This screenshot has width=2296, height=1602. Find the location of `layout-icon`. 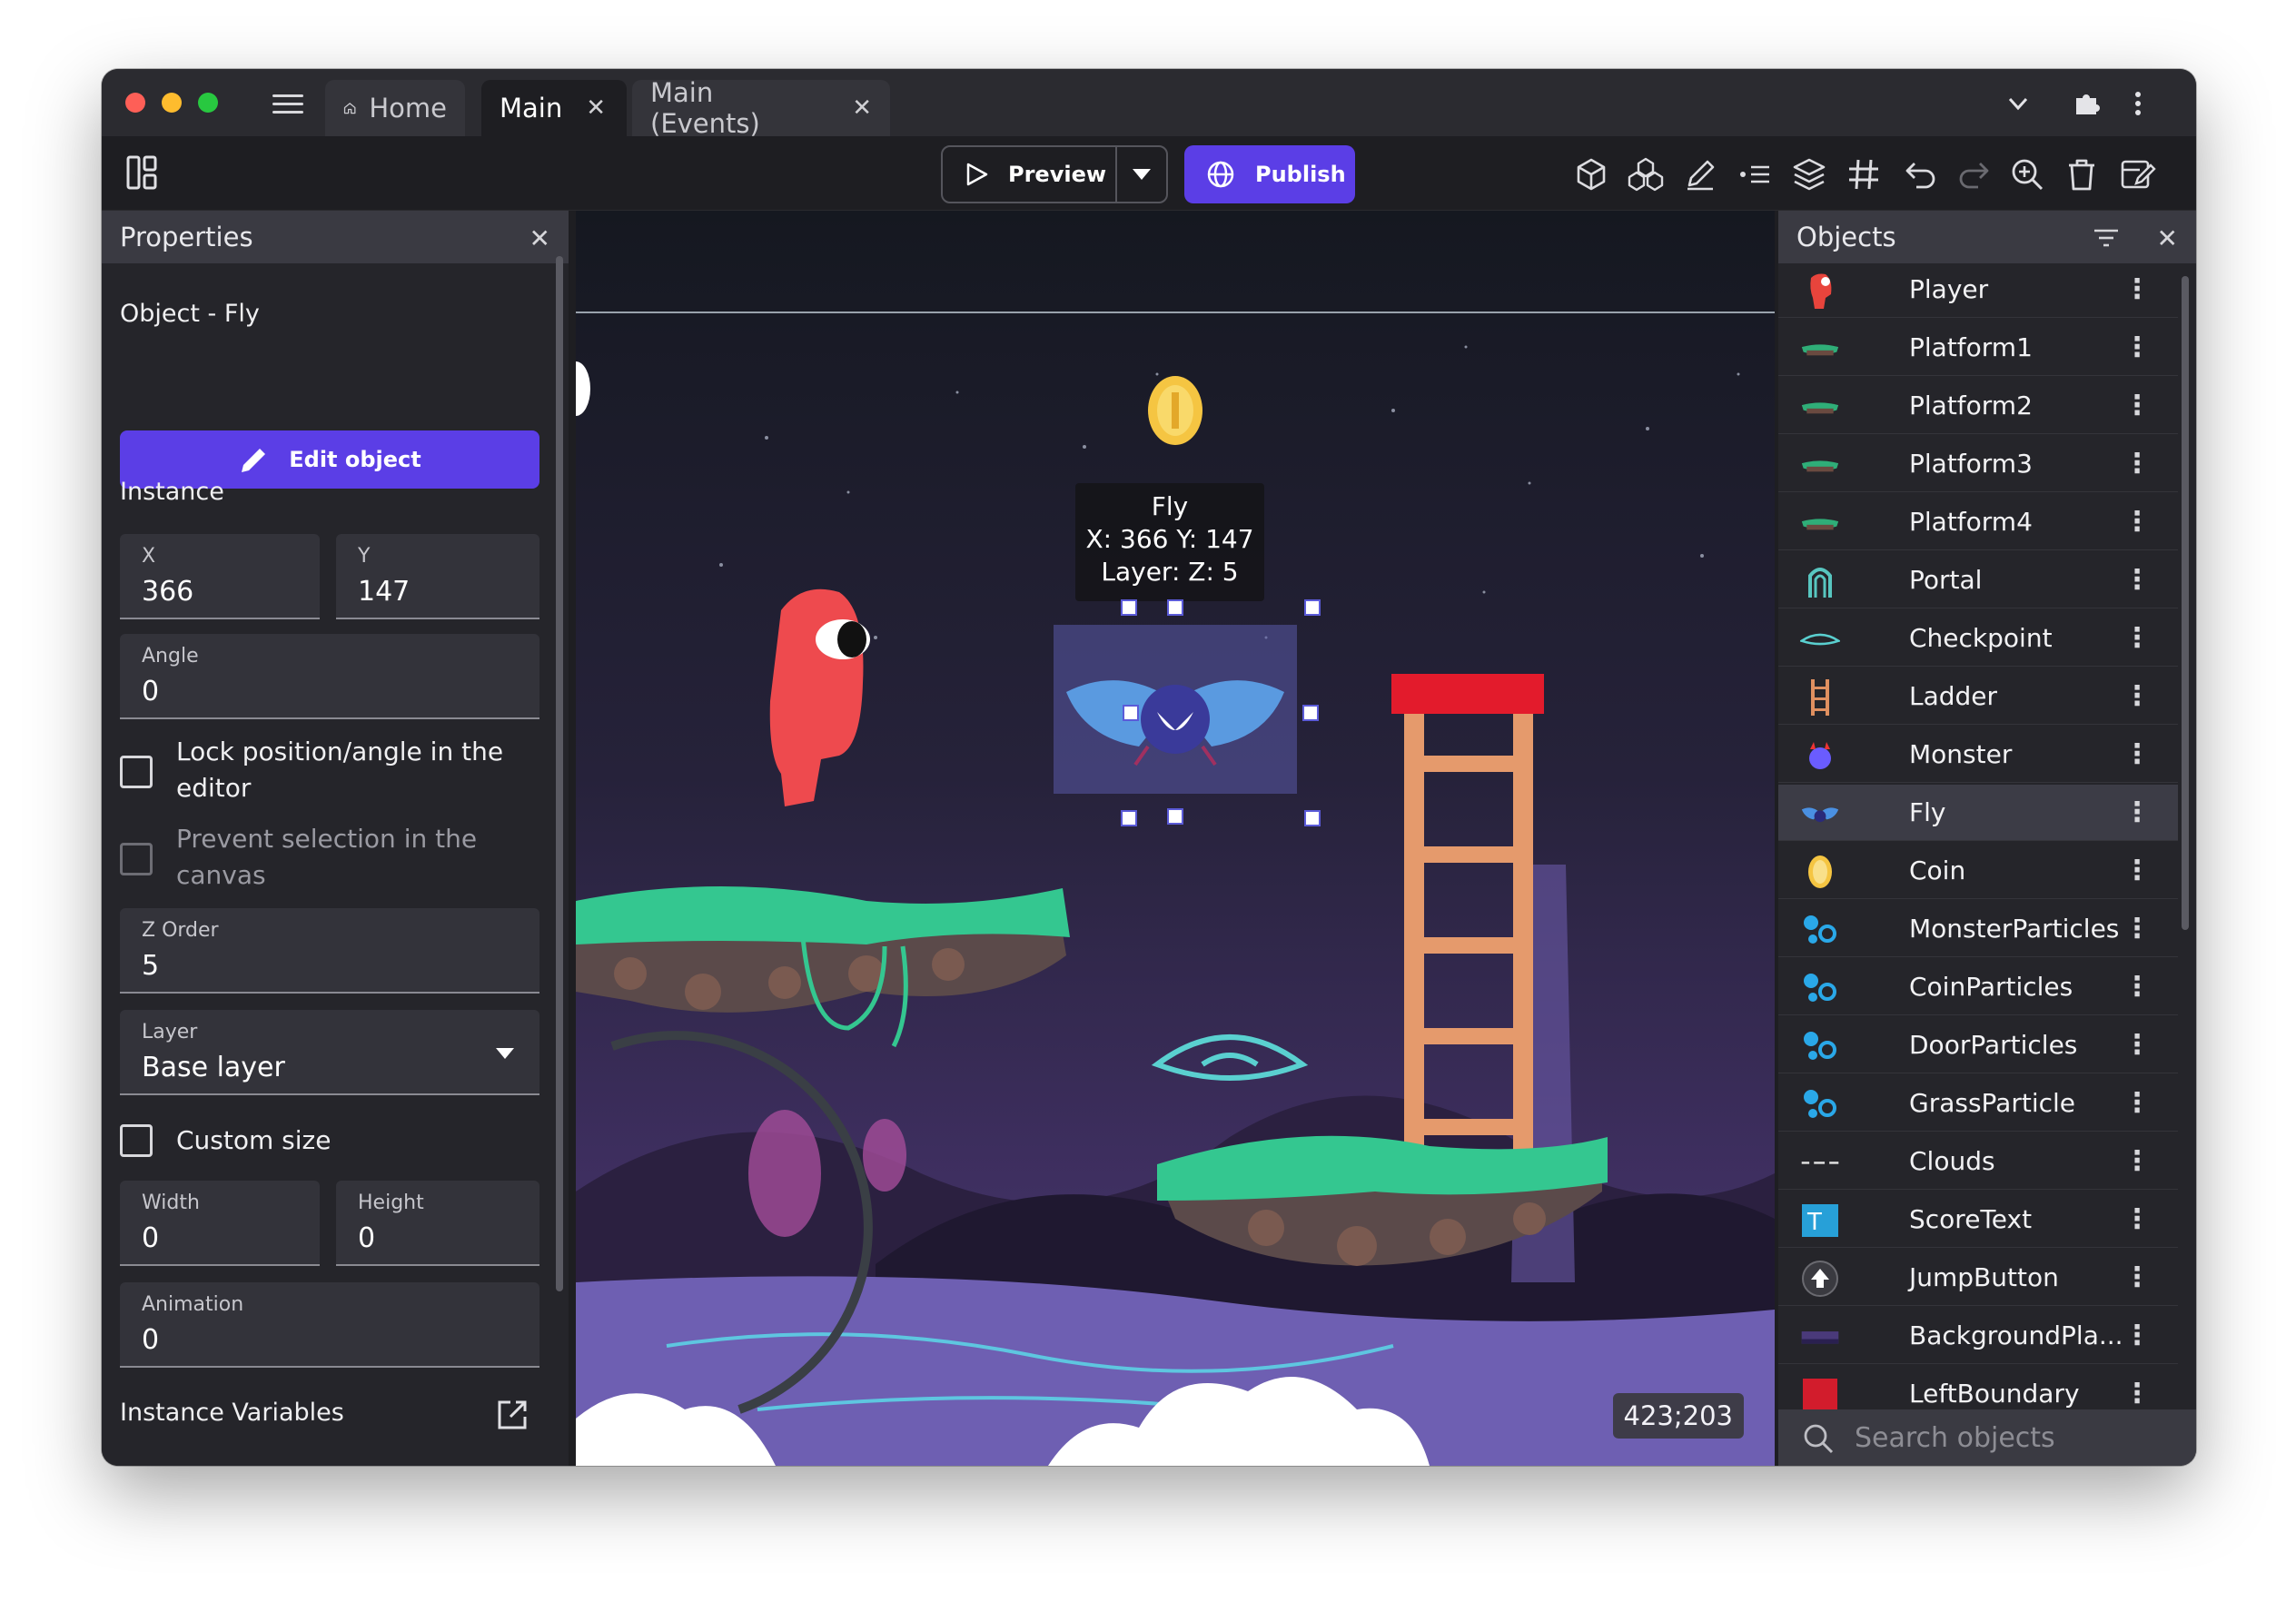

layout-icon is located at coordinates (141, 172).